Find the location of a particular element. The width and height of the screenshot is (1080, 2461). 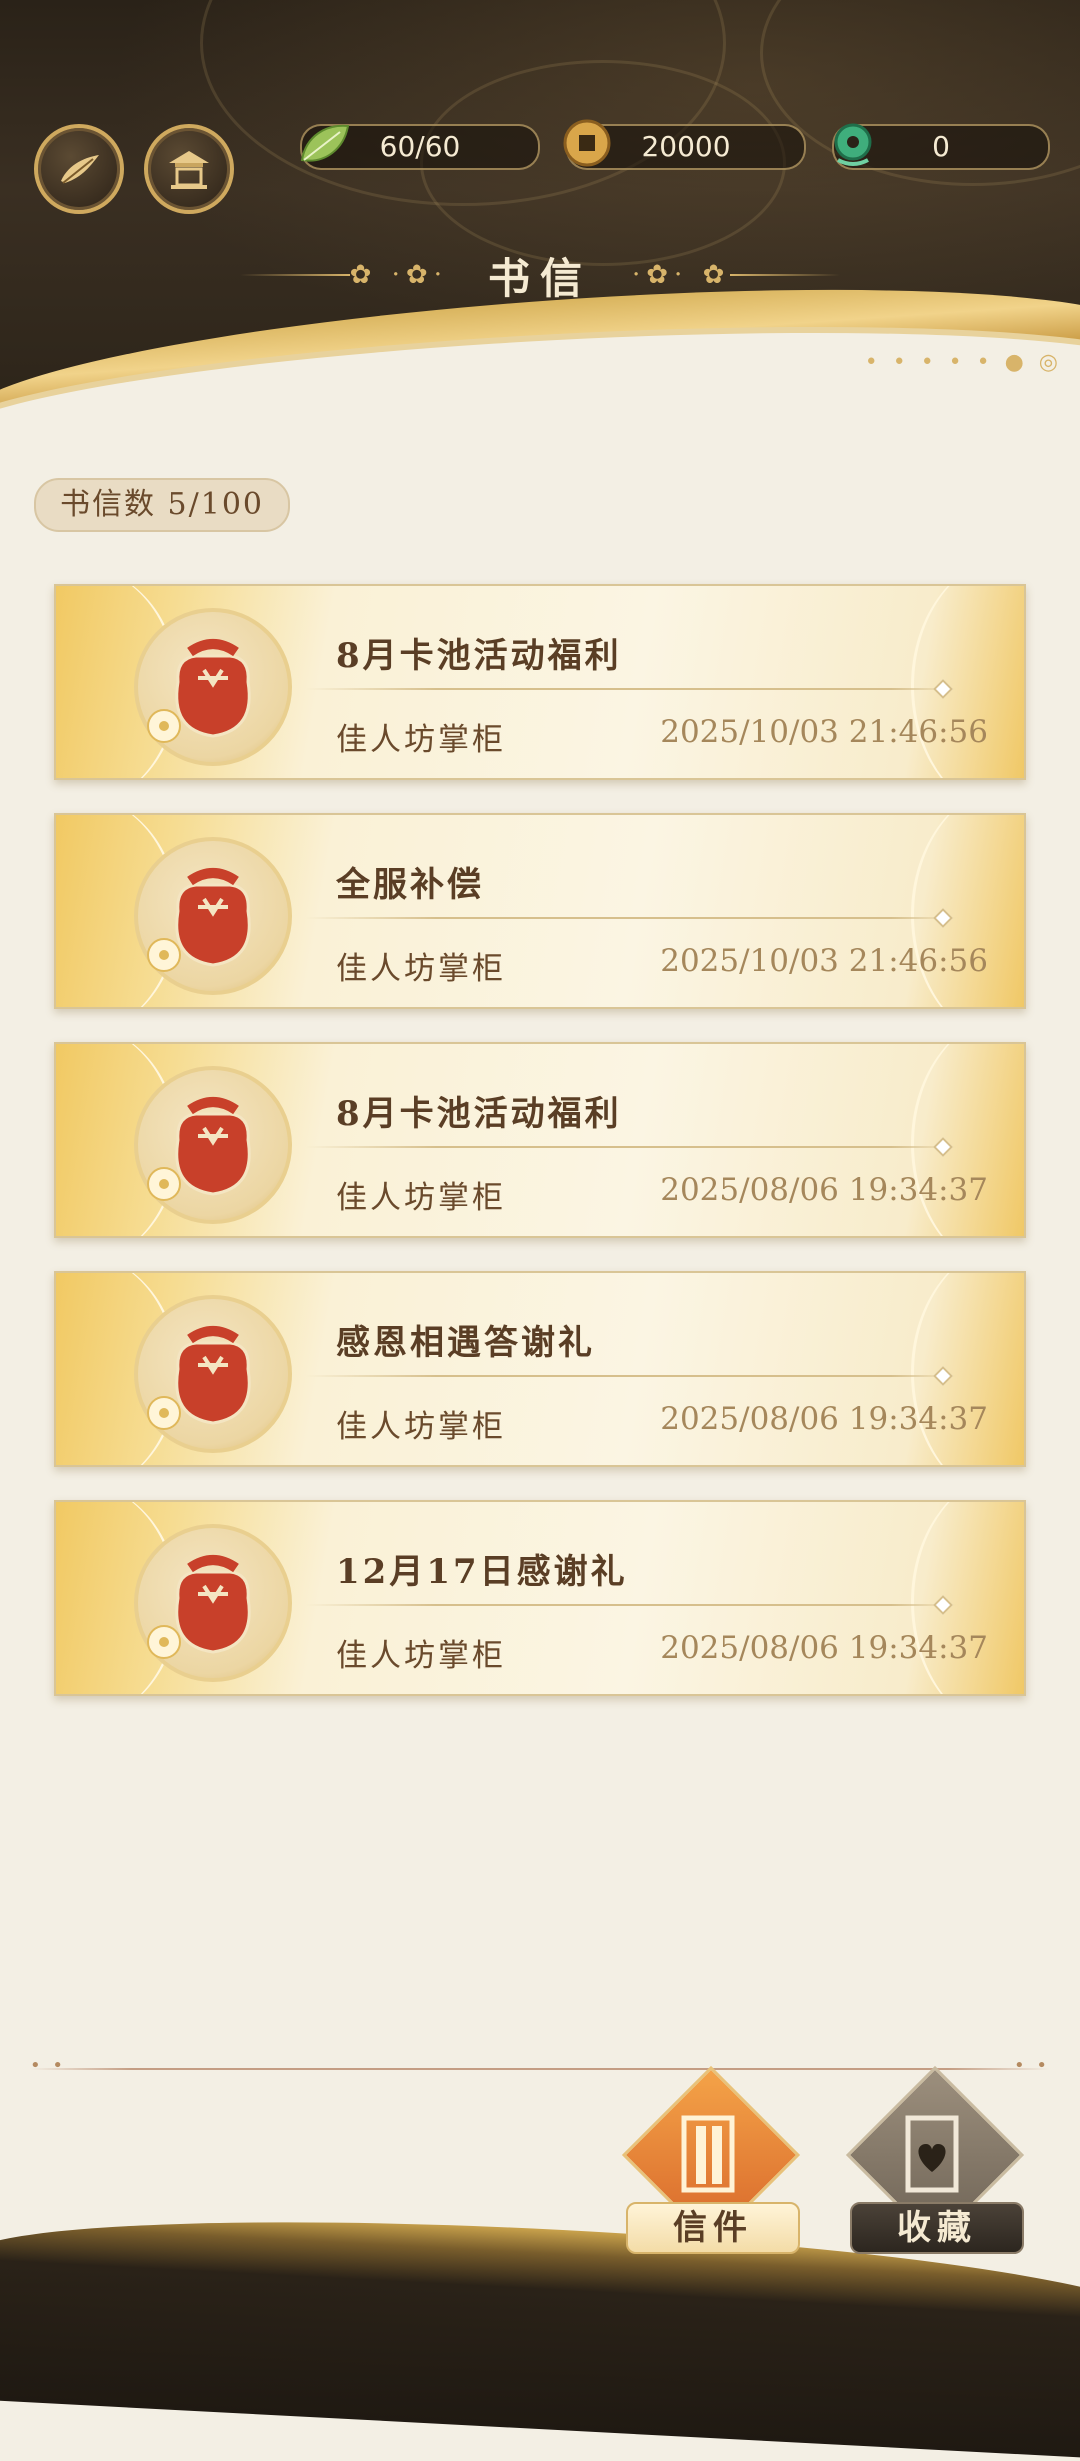

back-button is located at coordinates (79, 169).